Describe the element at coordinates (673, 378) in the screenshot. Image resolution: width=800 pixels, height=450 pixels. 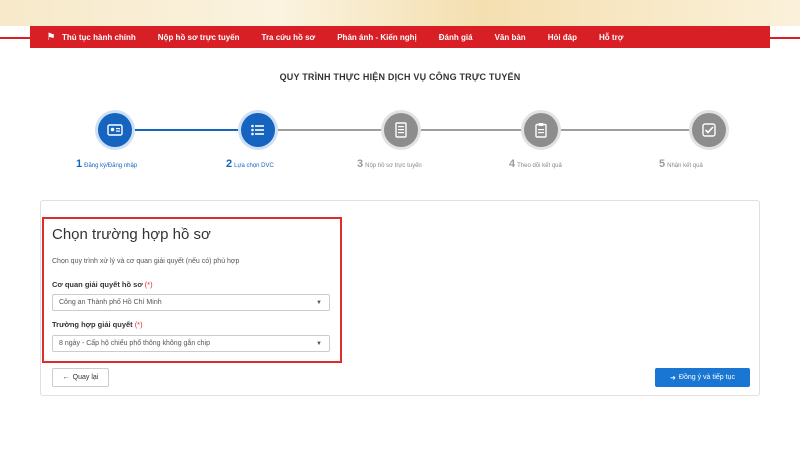
I see `arrow-right-icon: ➜` at that location.